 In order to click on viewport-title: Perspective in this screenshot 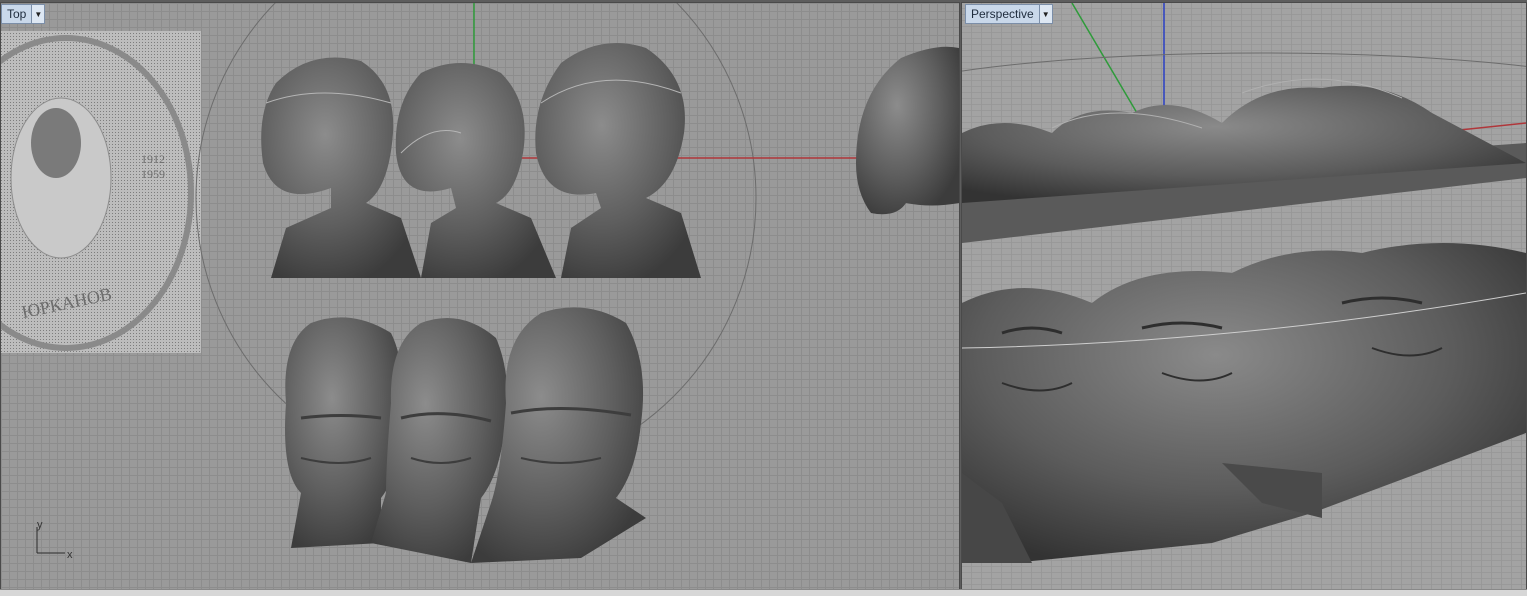, I will do `click(1002, 14)`.